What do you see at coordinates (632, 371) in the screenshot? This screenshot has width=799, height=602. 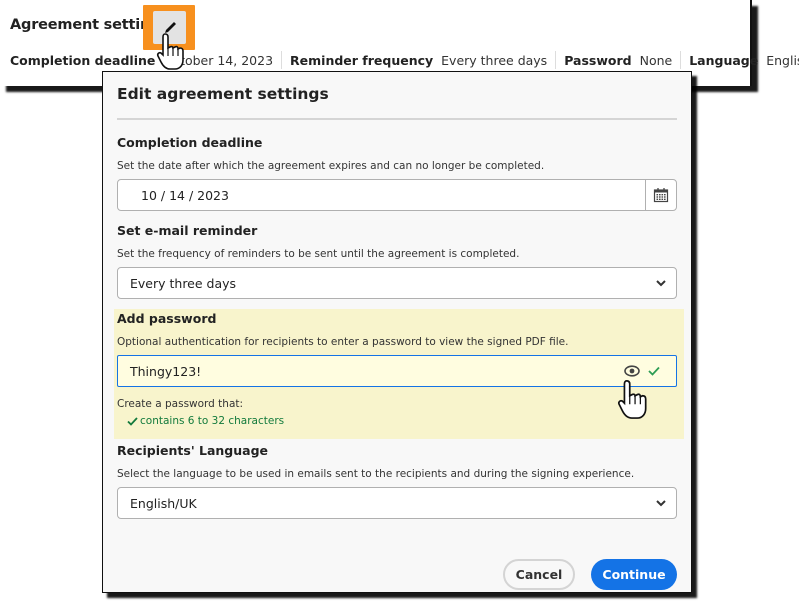 I see `eye-icon` at bounding box center [632, 371].